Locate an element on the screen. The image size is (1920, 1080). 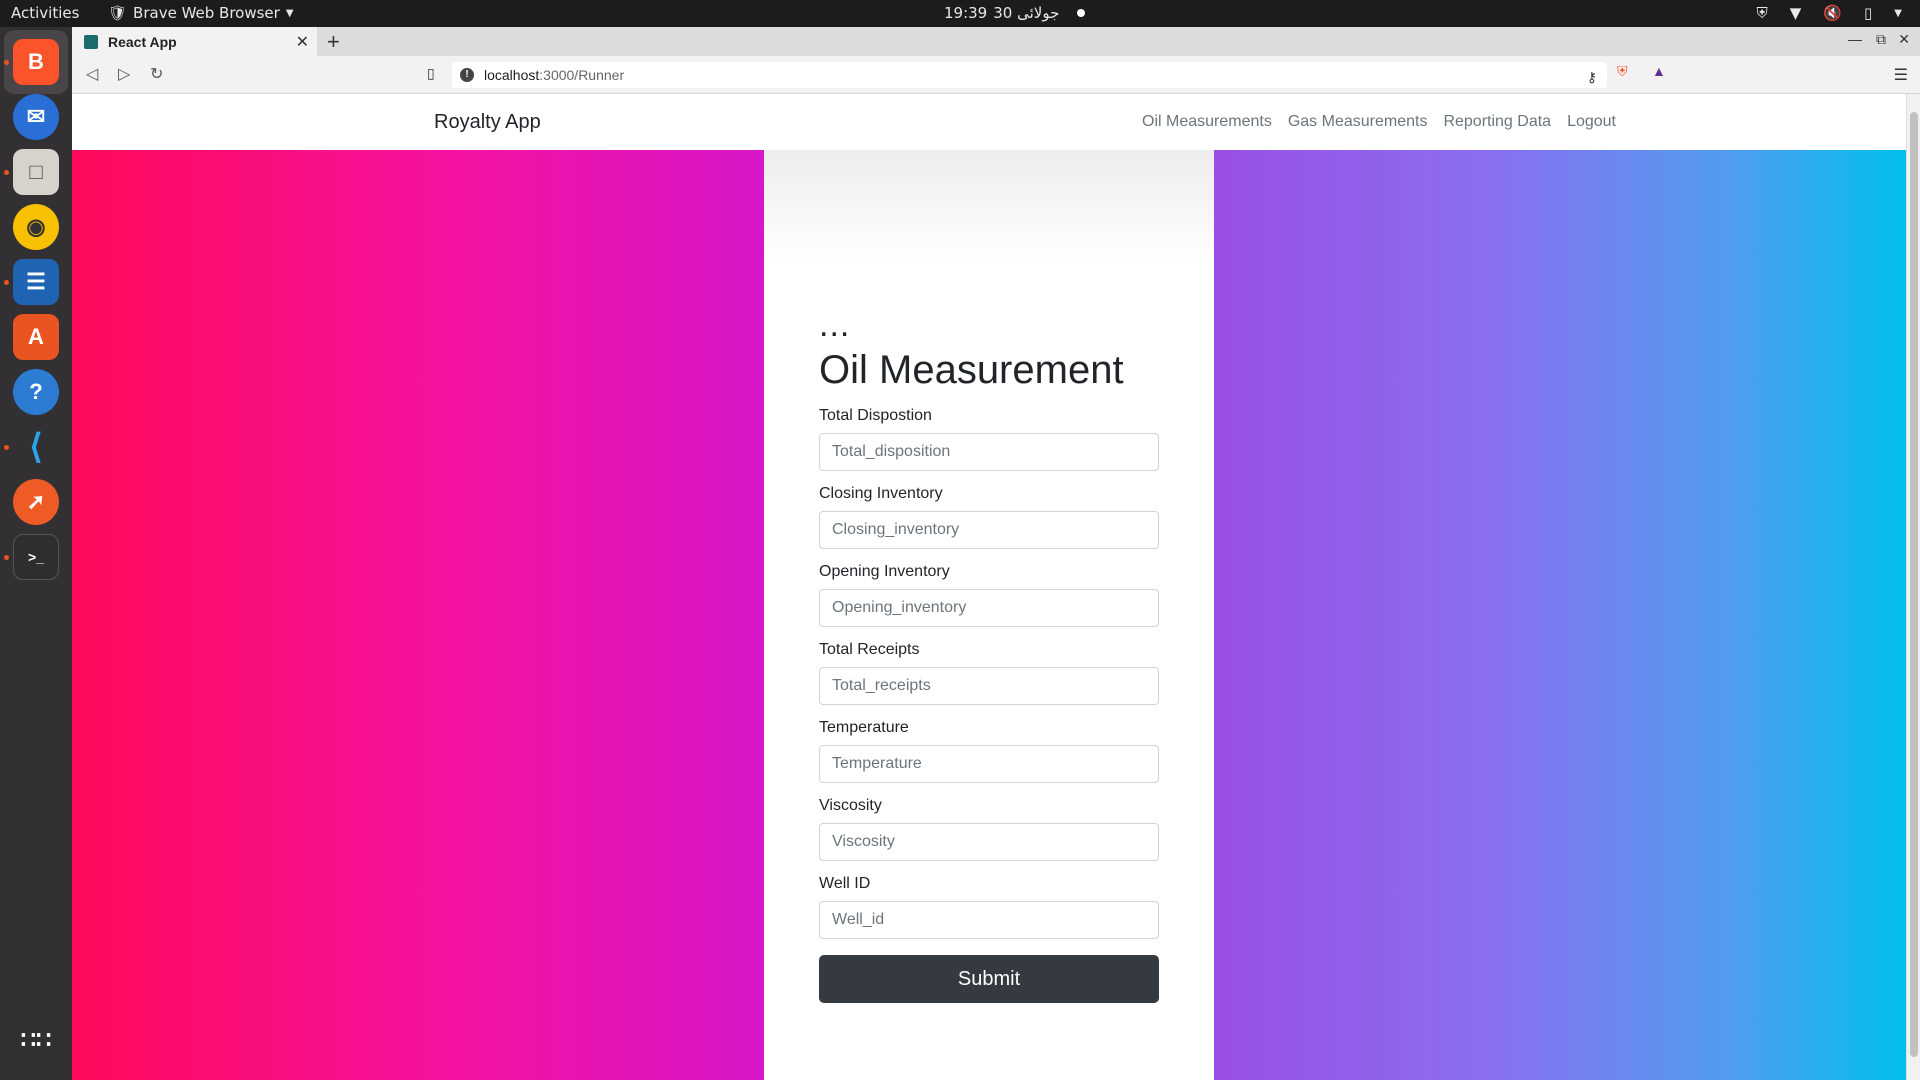
restore-icon: ⧉ is located at coordinates (1881, 39).